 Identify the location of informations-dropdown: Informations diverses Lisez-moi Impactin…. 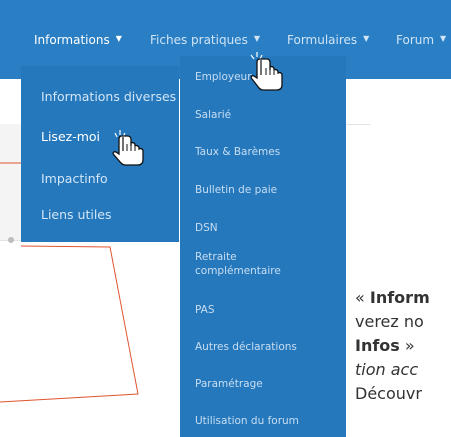
(100, 154).